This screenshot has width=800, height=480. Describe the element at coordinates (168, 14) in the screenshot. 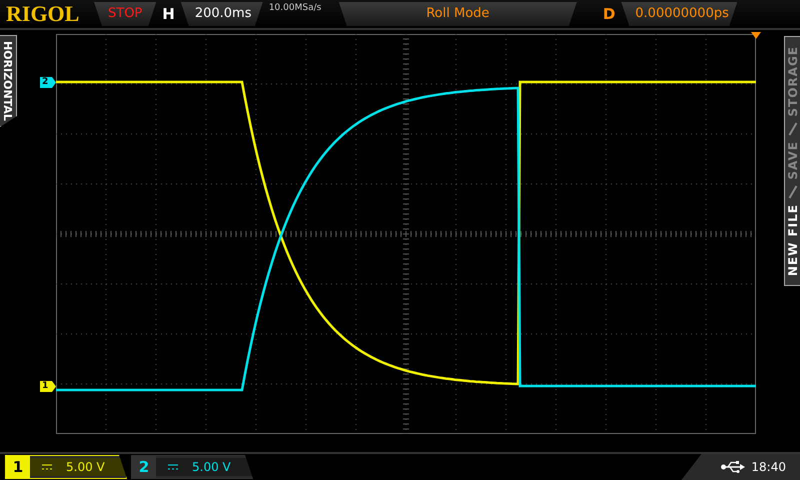

I see `horizontal-label: H` at that location.